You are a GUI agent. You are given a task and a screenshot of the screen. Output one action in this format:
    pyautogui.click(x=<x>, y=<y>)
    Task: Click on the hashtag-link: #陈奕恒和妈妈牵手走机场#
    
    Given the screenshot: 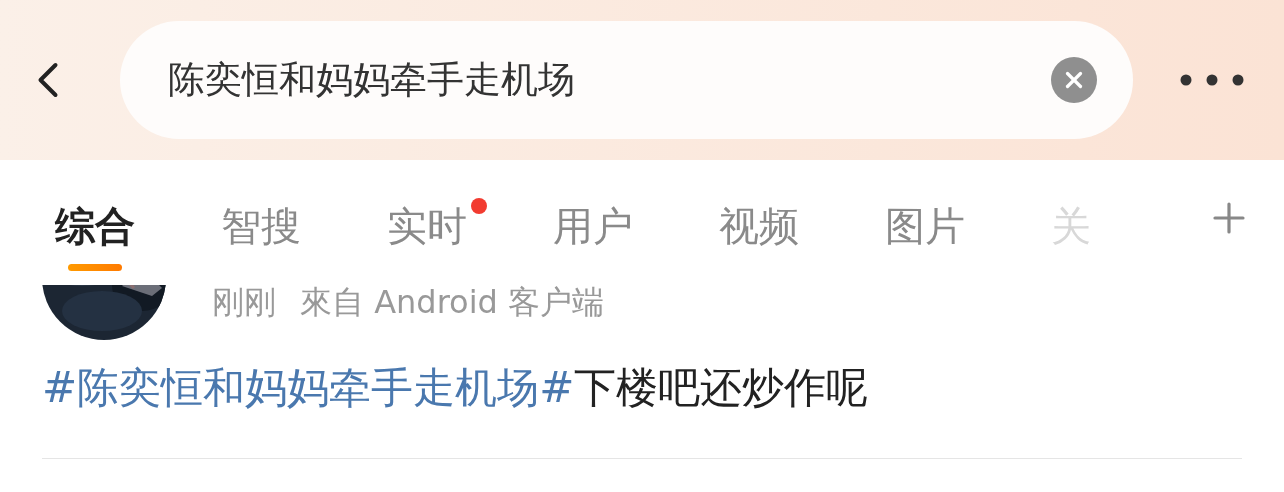 What is the action you would take?
    pyautogui.click(x=308, y=387)
    